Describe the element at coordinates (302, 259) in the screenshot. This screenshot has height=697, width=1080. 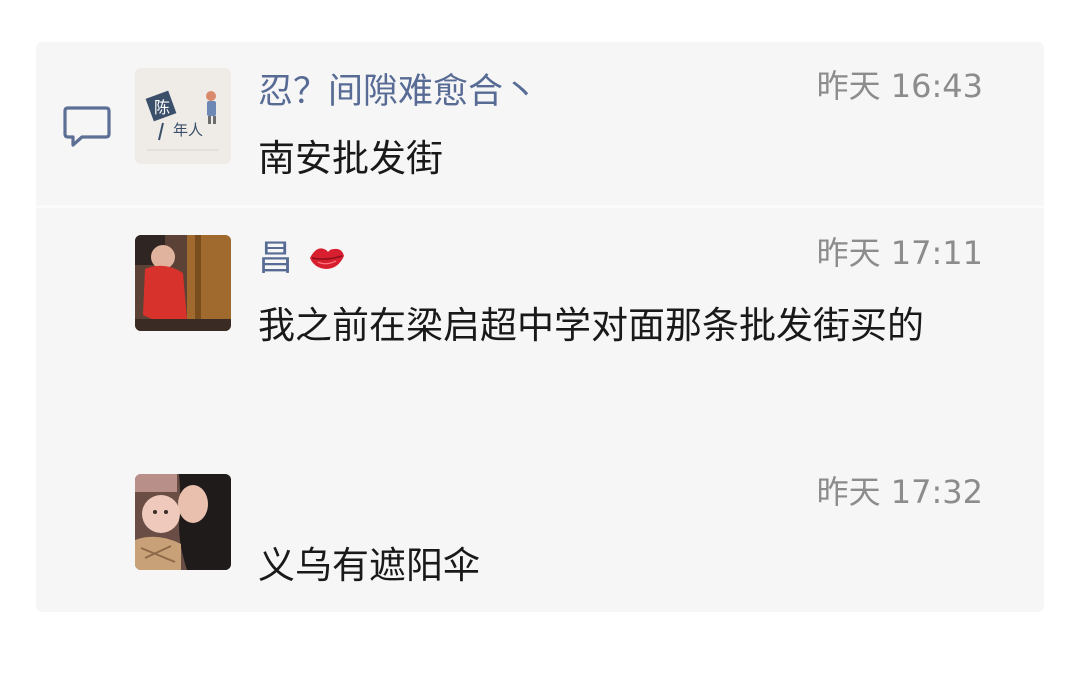
I see `comment-author: 昌` at that location.